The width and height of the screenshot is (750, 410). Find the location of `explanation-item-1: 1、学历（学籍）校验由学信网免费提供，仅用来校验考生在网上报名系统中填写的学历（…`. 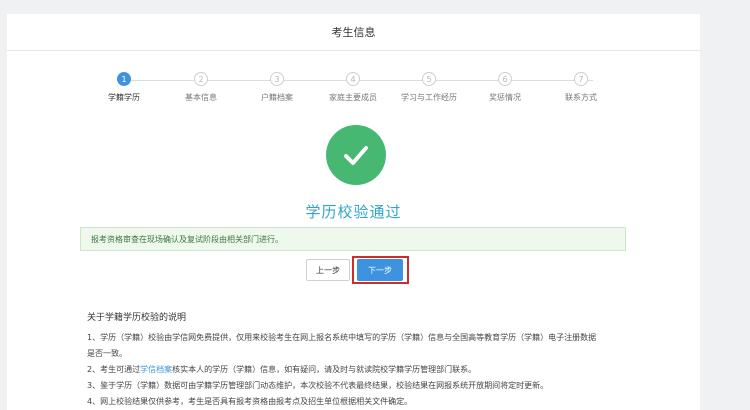

explanation-item-1: 1、学历（学籍）校验由学信网免费提供，仅用来校验考生在网上报名系统中填写的学历（… is located at coordinates (342, 337).